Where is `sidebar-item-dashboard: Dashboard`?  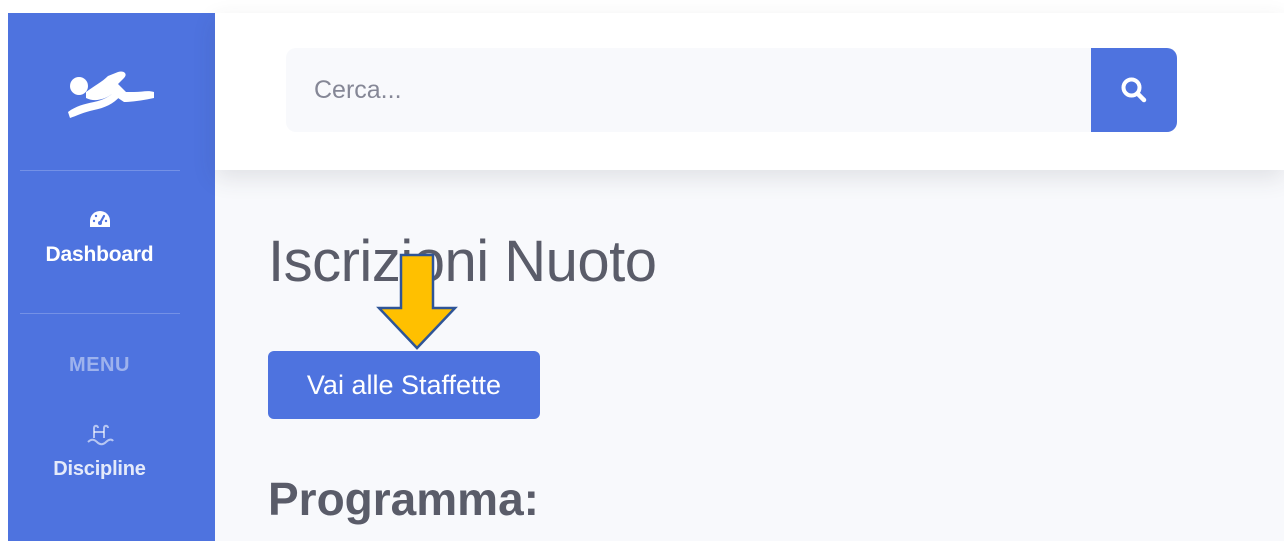
sidebar-item-dashboard: Dashboard is located at coordinates (99, 238).